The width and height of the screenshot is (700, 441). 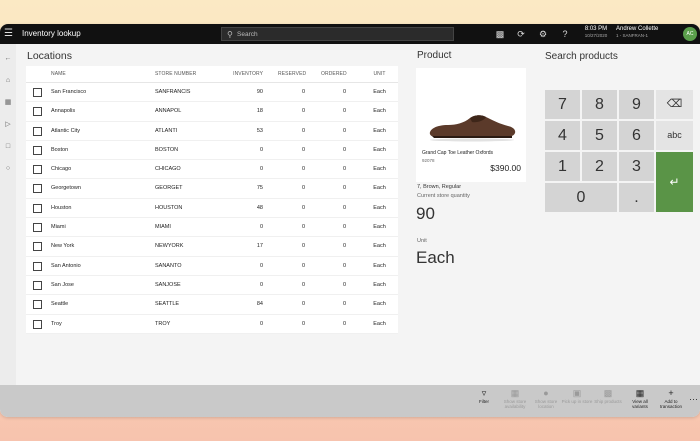 What do you see at coordinates (58, 74) in the screenshot?
I see `col-name: NAME` at bounding box center [58, 74].